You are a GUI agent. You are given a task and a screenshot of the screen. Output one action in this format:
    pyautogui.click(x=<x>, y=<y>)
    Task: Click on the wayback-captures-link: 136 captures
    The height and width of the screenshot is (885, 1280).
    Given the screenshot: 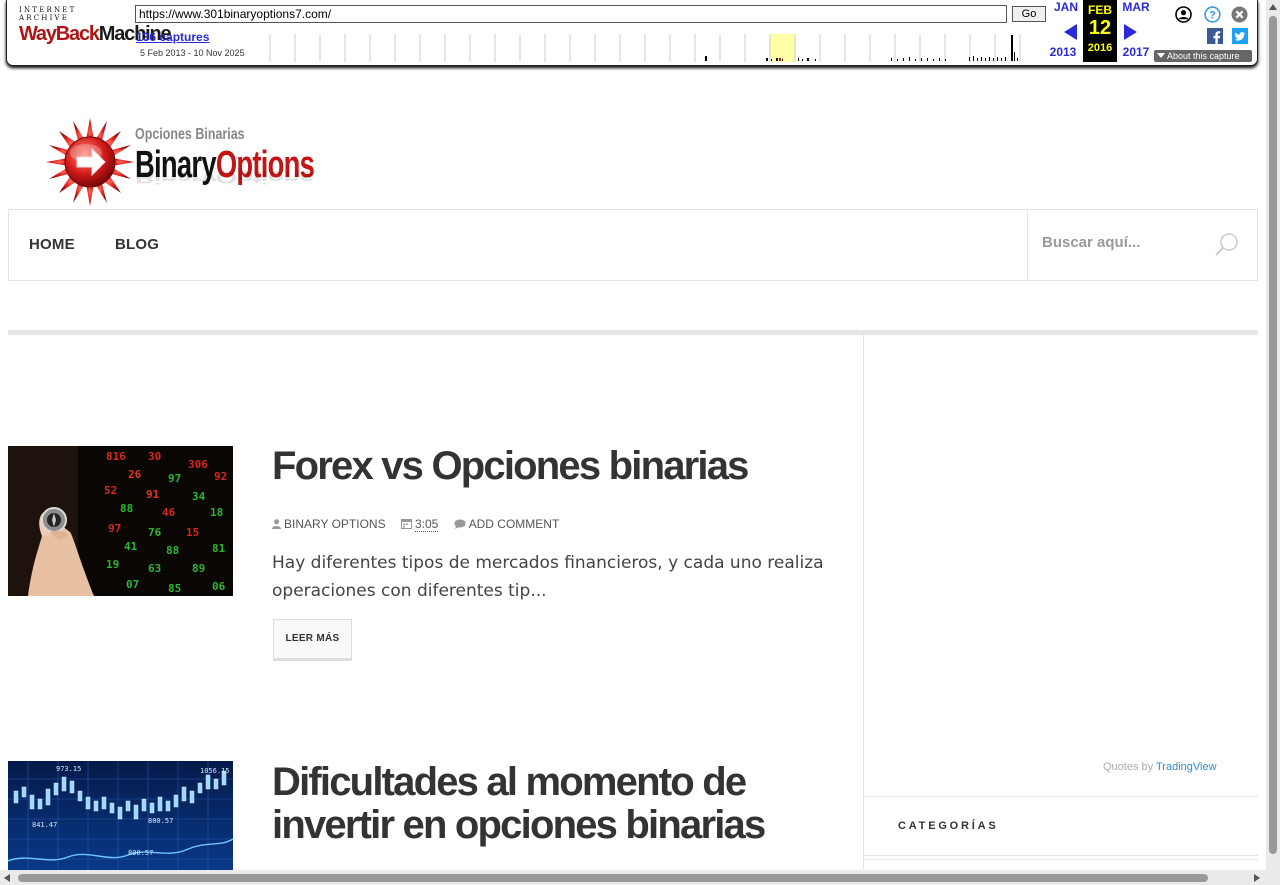 What is the action you would take?
    pyautogui.click(x=172, y=37)
    